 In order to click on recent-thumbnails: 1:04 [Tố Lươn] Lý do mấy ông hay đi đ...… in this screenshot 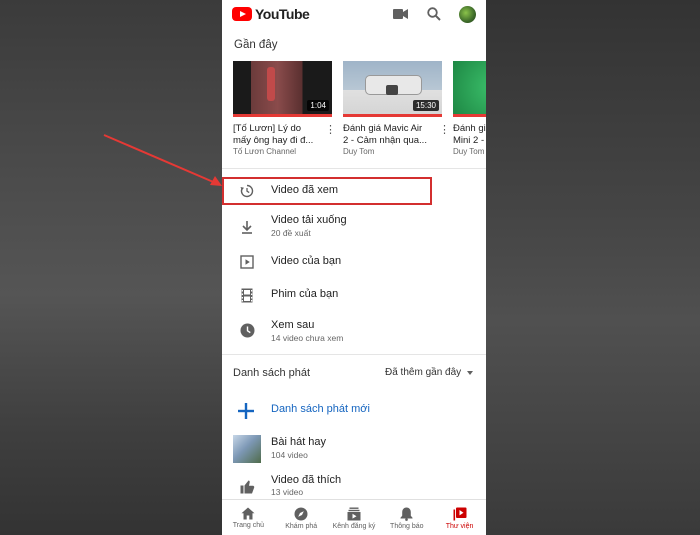, I will do `click(359, 111)`.